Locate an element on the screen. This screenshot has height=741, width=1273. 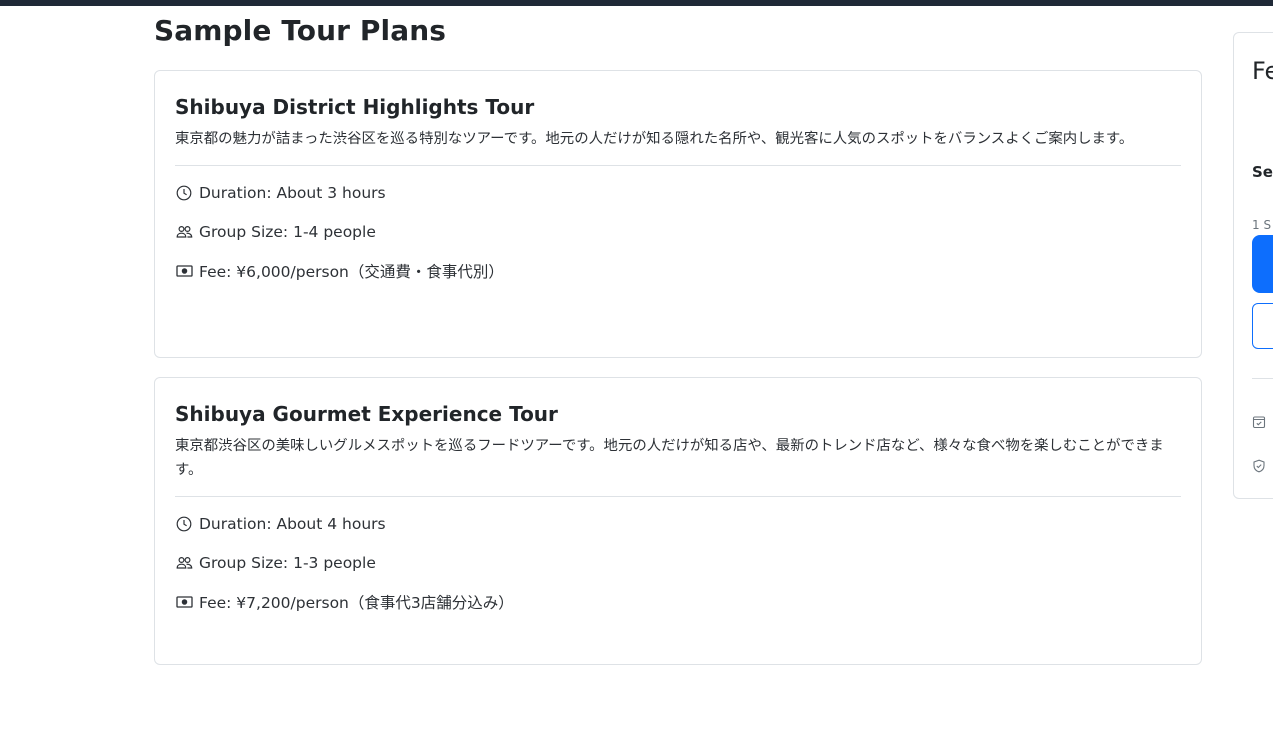
sidebar-card: Fe Se 1 S is located at coordinates (1253, 265).